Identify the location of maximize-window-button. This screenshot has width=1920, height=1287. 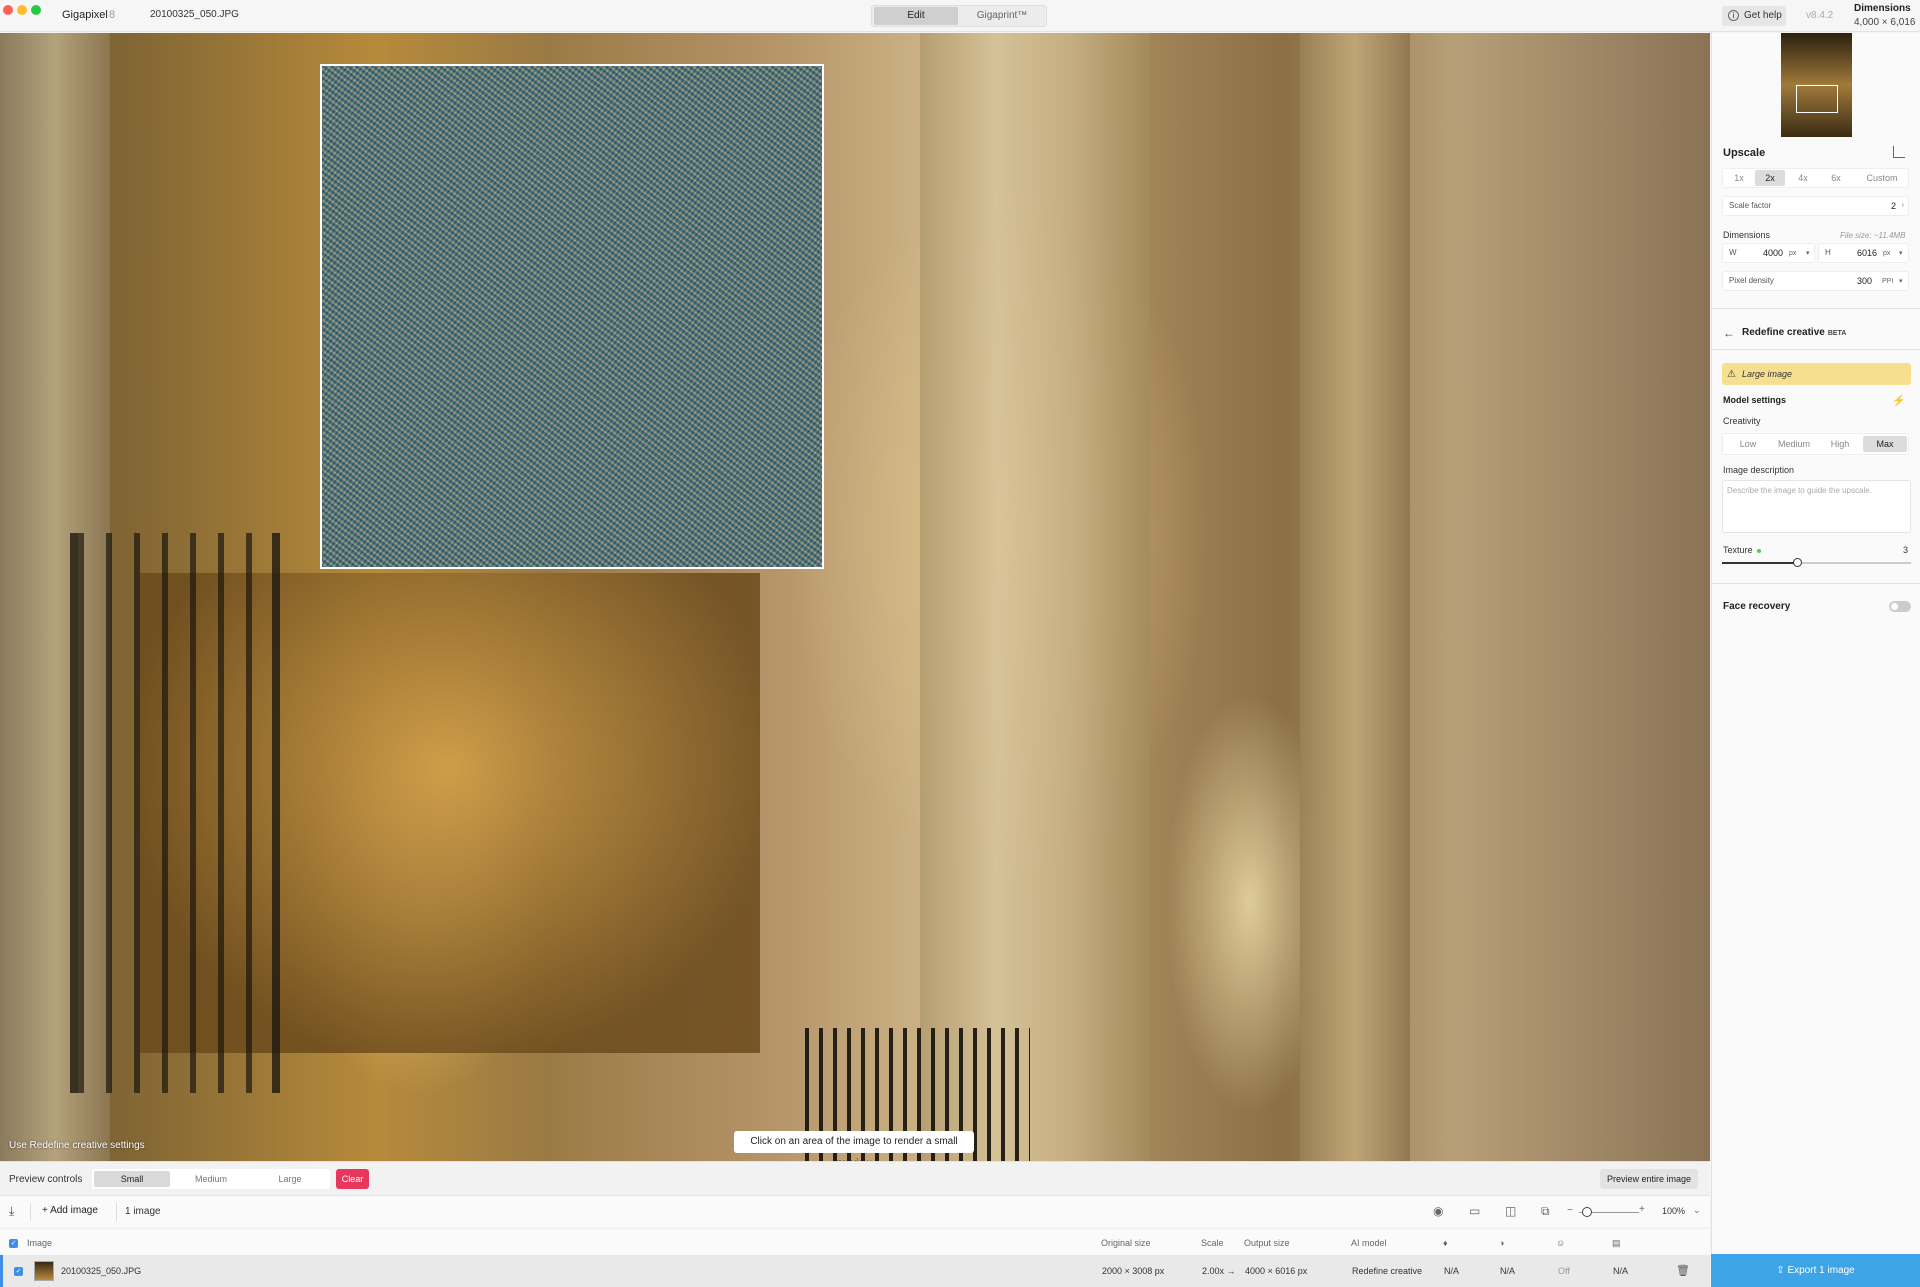
(36, 10).